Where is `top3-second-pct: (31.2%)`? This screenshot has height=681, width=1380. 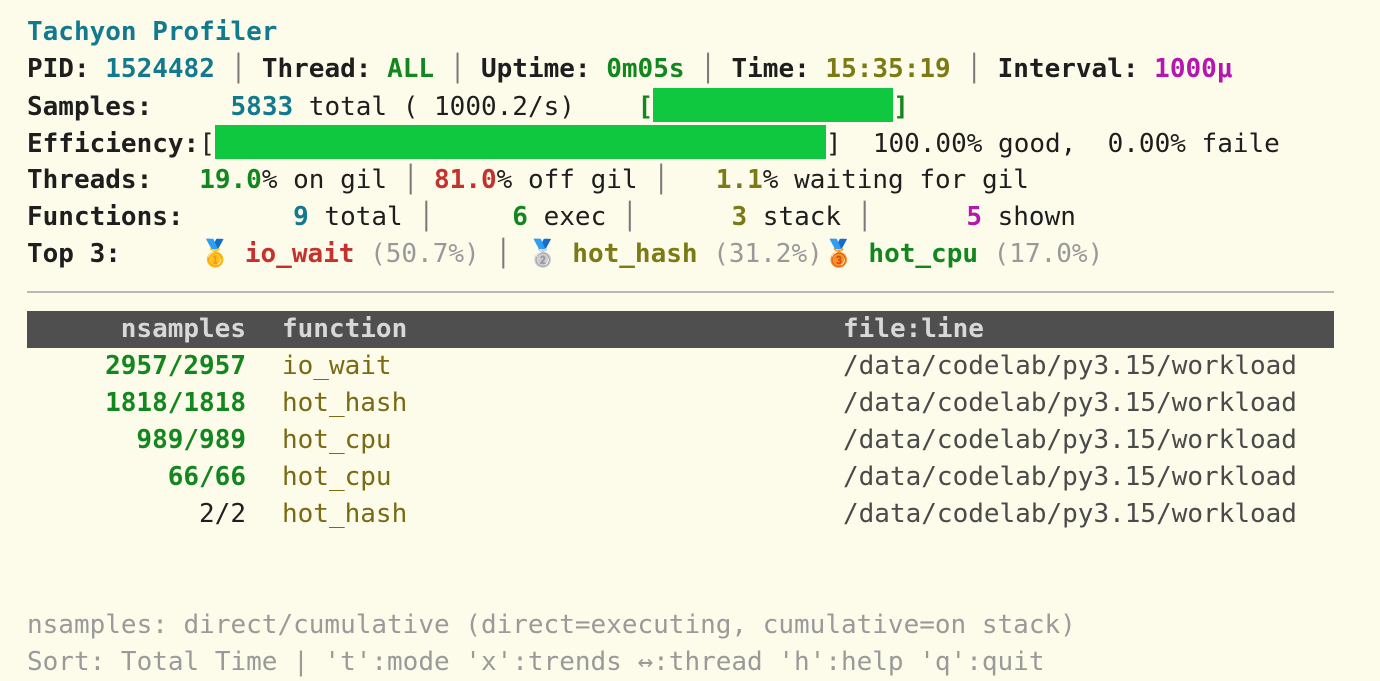
top3-second-pct: (31.2%) is located at coordinates (768, 254).